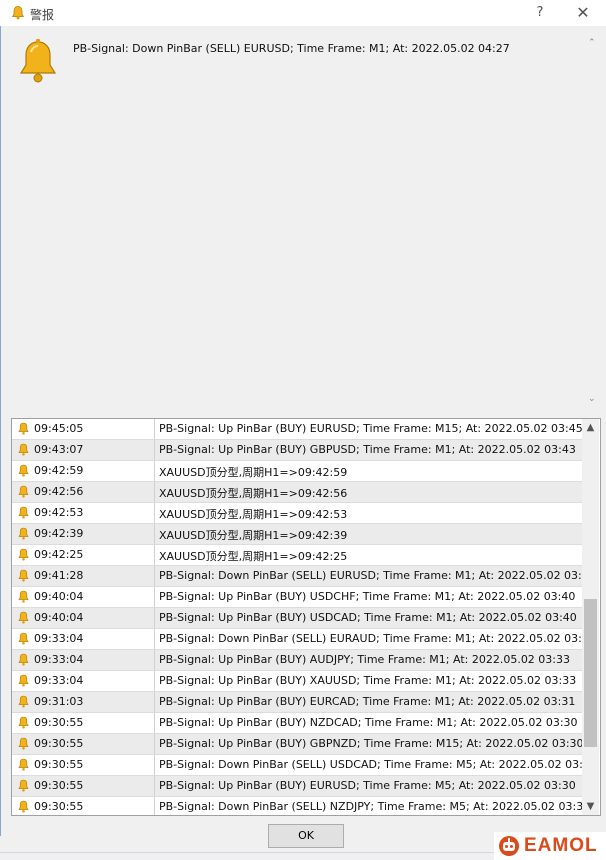 The height and width of the screenshot is (860, 606). Describe the element at coordinates (59, 470) in the screenshot. I see `alert-time: 09:42:59` at that location.